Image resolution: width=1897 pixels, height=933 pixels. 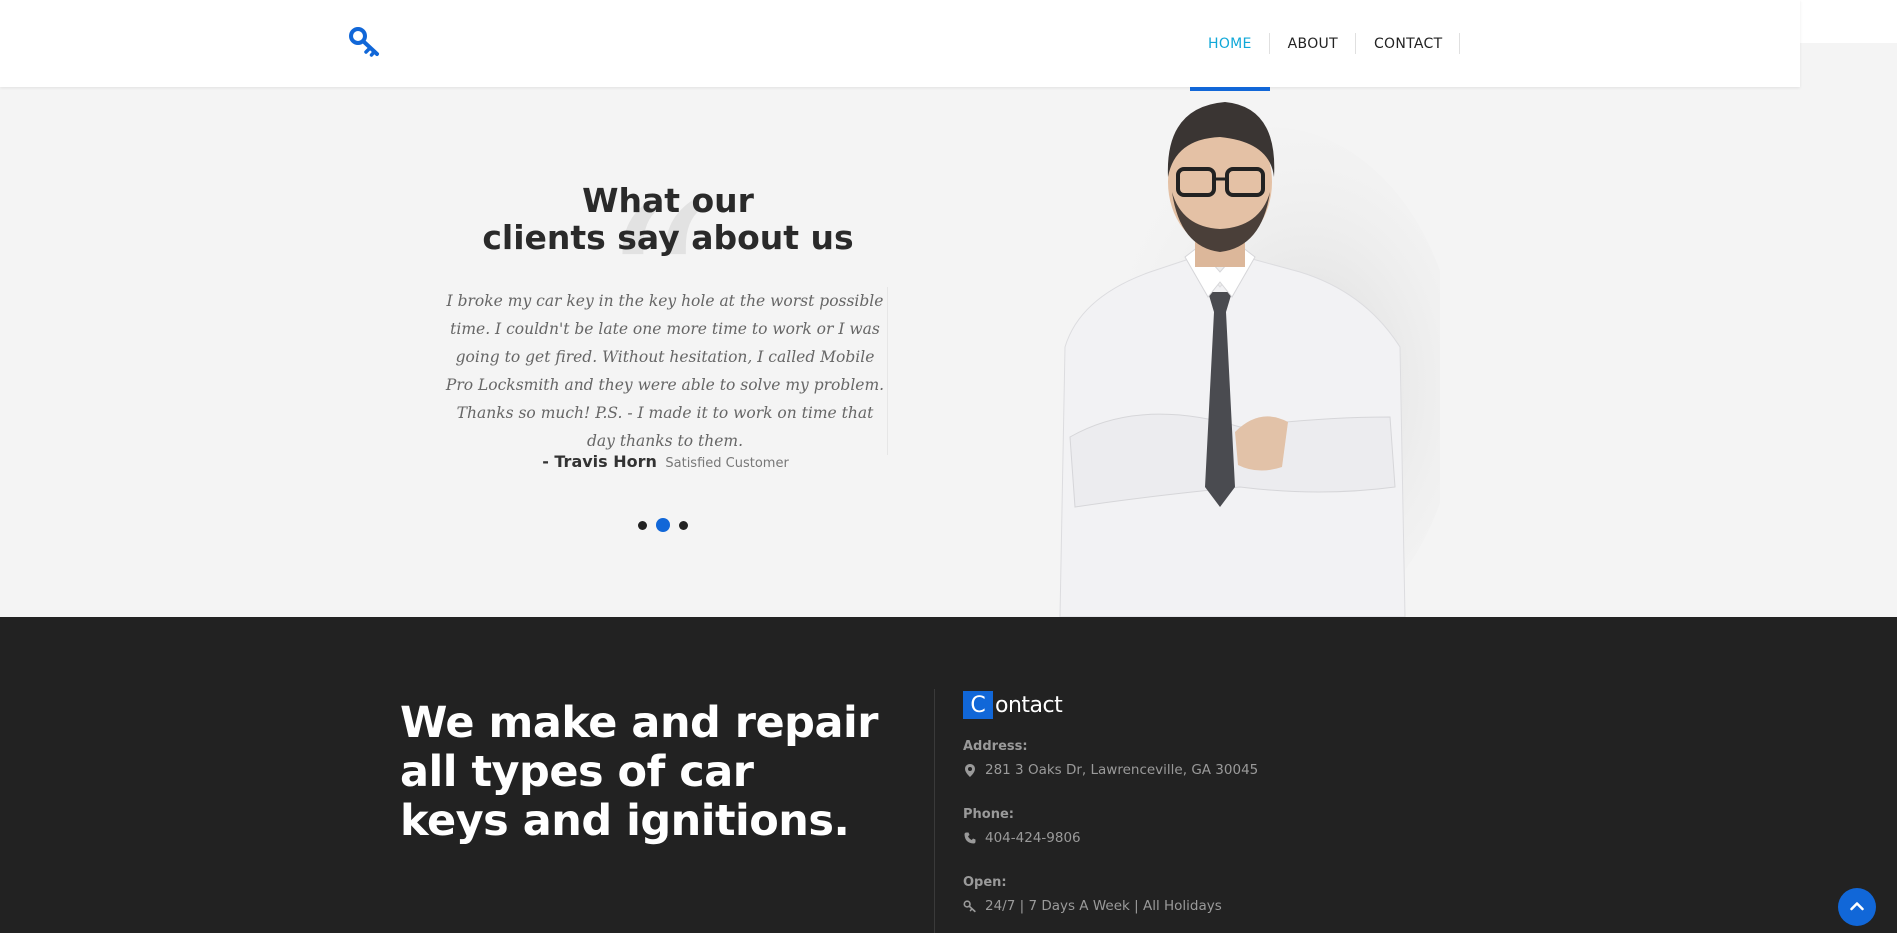 I want to click on nav-about-label: ABOUT, so click(x=1312, y=43).